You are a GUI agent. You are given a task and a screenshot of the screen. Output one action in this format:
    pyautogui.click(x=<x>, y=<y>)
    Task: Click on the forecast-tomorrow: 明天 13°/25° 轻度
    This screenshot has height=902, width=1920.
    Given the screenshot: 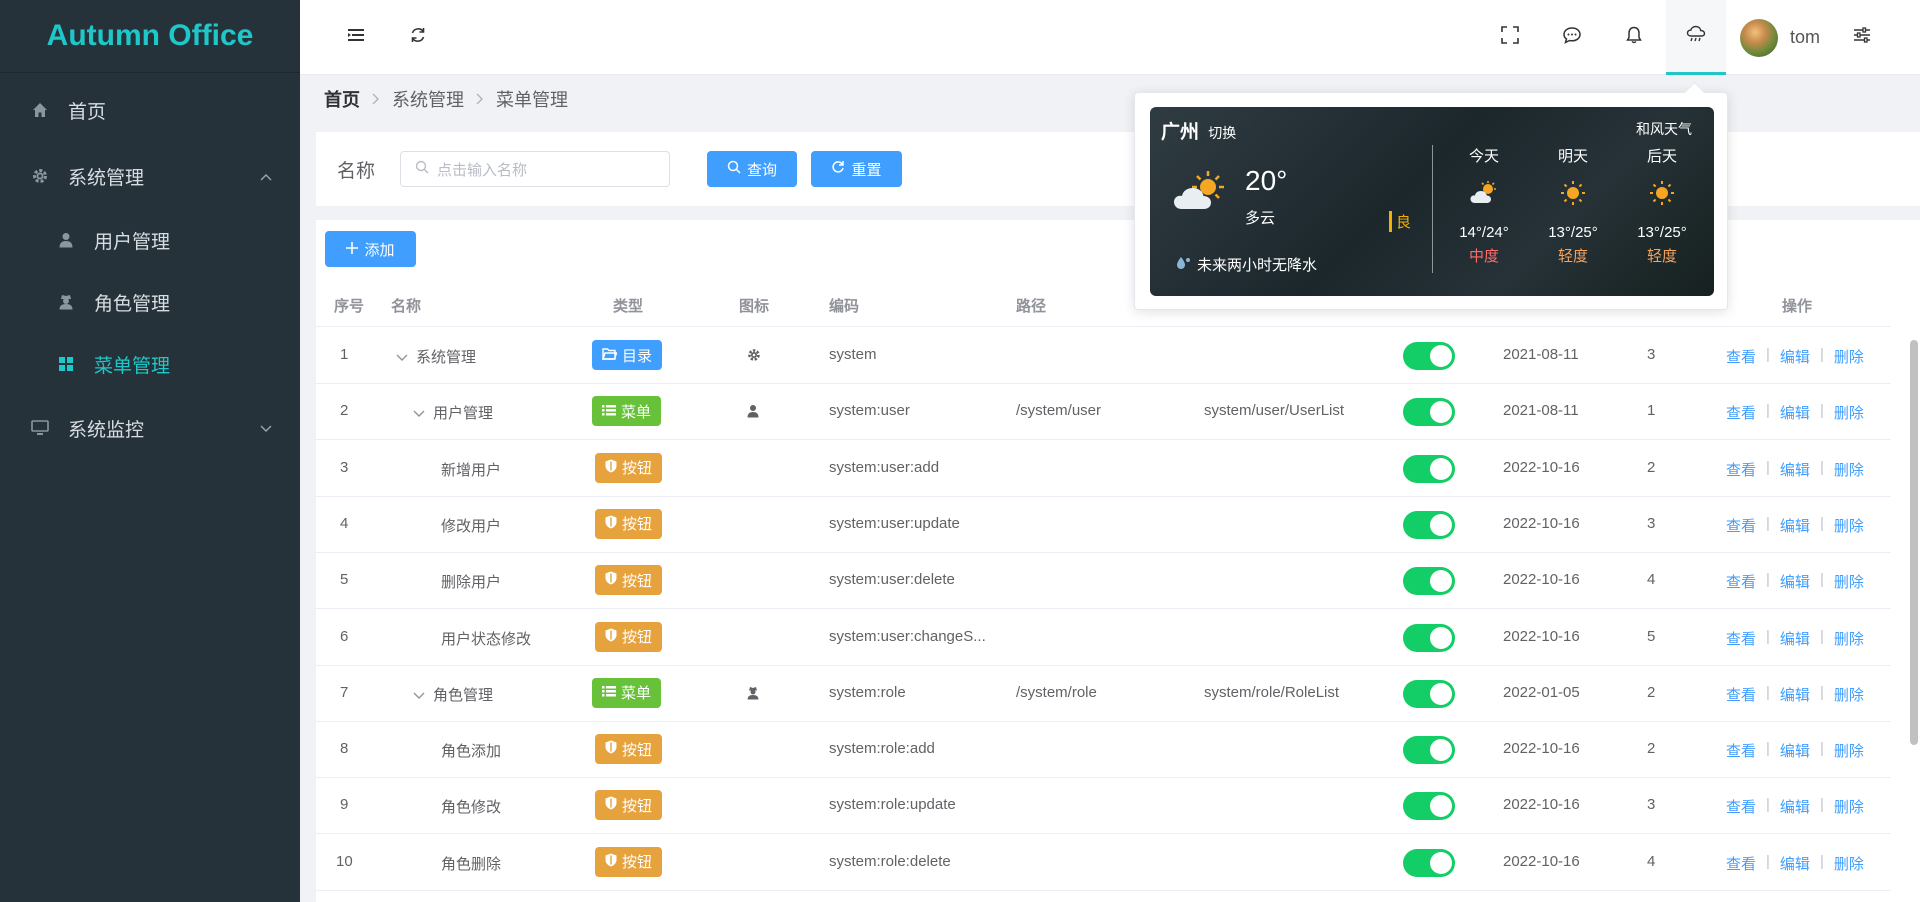 What is the action you would take?
    pyautogui.click(x=1573, y=205)
    